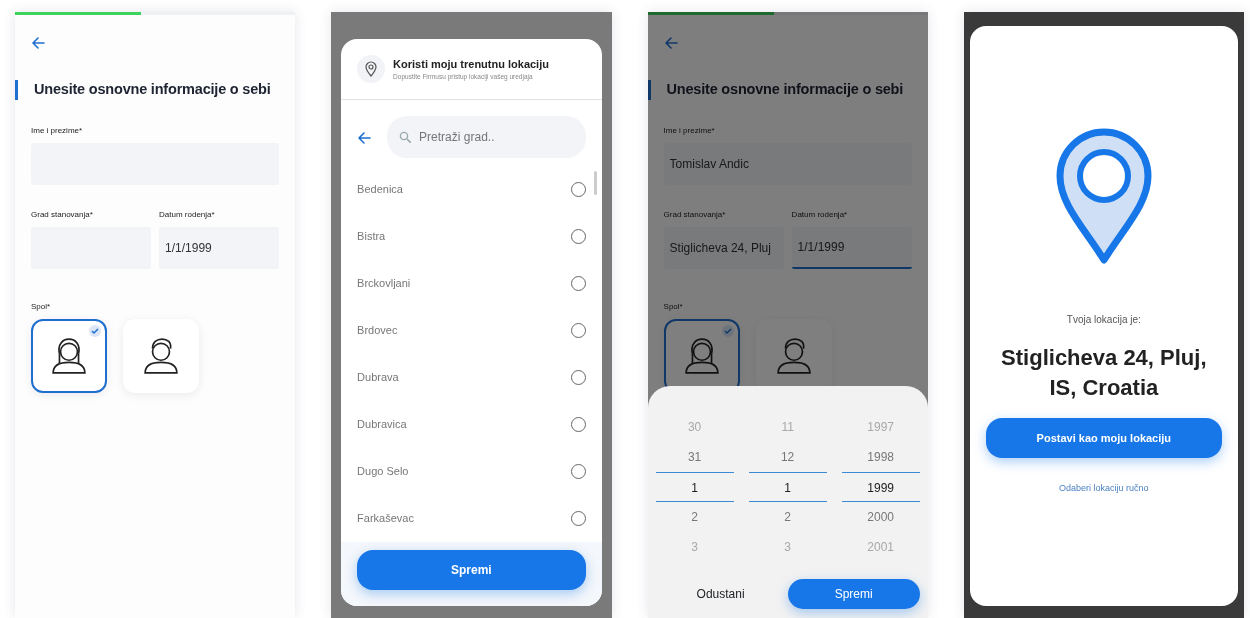  Describe the element at coordinates (723, 247) in the screenshot. I see `input-field: Stiglicheva 24, Pluj` at that location.